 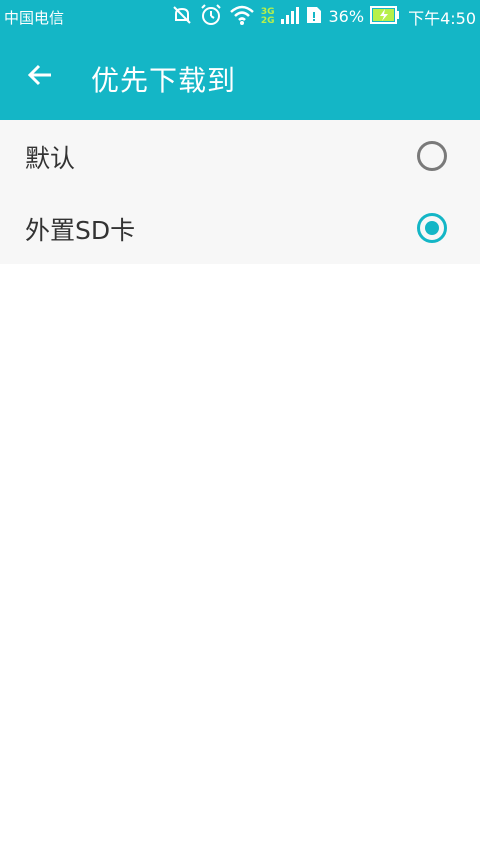 What do you see at coordinates (50, 158) in the screenshot?
I see `option-label: 默认` at bounding box center [50, 158].